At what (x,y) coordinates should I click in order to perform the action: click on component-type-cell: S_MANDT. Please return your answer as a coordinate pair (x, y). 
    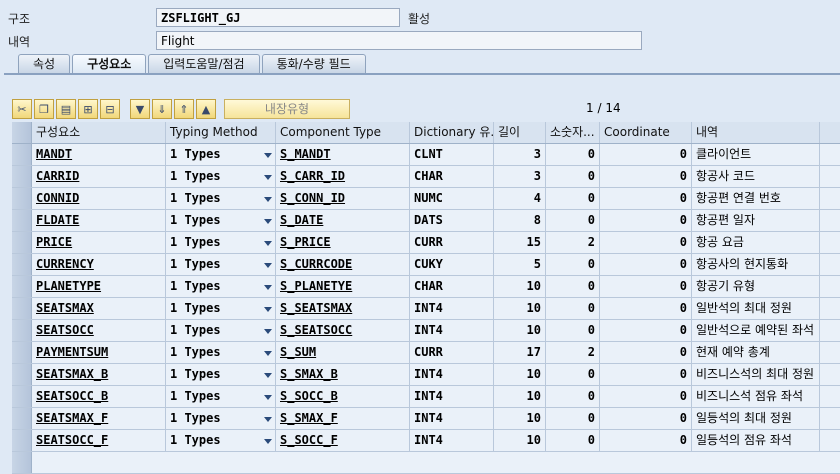
    Looking at the image, I should click on (343, 154).